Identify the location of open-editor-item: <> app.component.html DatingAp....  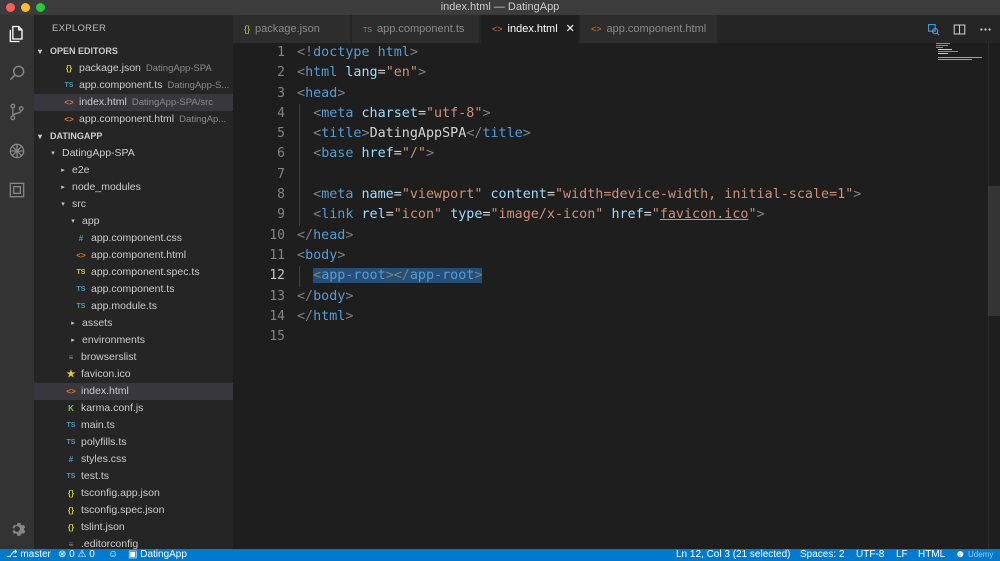
(133, 119).